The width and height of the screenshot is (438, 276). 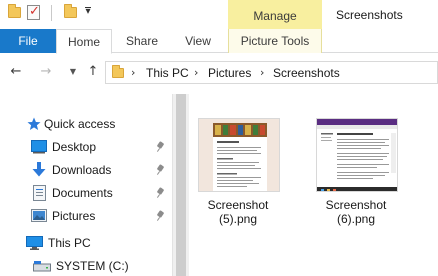 I want to click on forward-arrow-icon: →, so click(x=46, y=72).